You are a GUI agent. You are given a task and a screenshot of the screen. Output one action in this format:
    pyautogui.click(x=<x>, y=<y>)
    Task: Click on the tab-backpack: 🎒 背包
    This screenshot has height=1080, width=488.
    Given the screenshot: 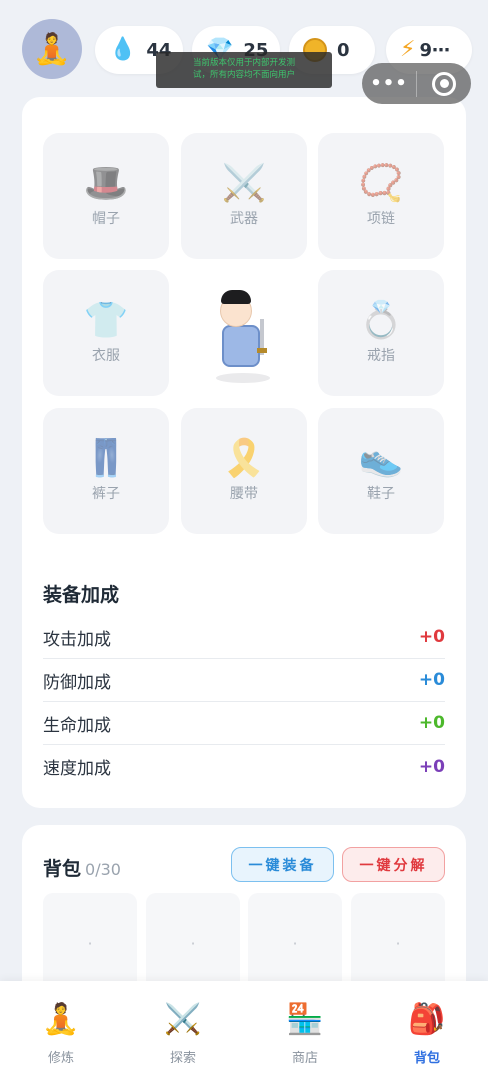 What is the action you would take?
    pyautogui.click(x=427, y=1033)
    